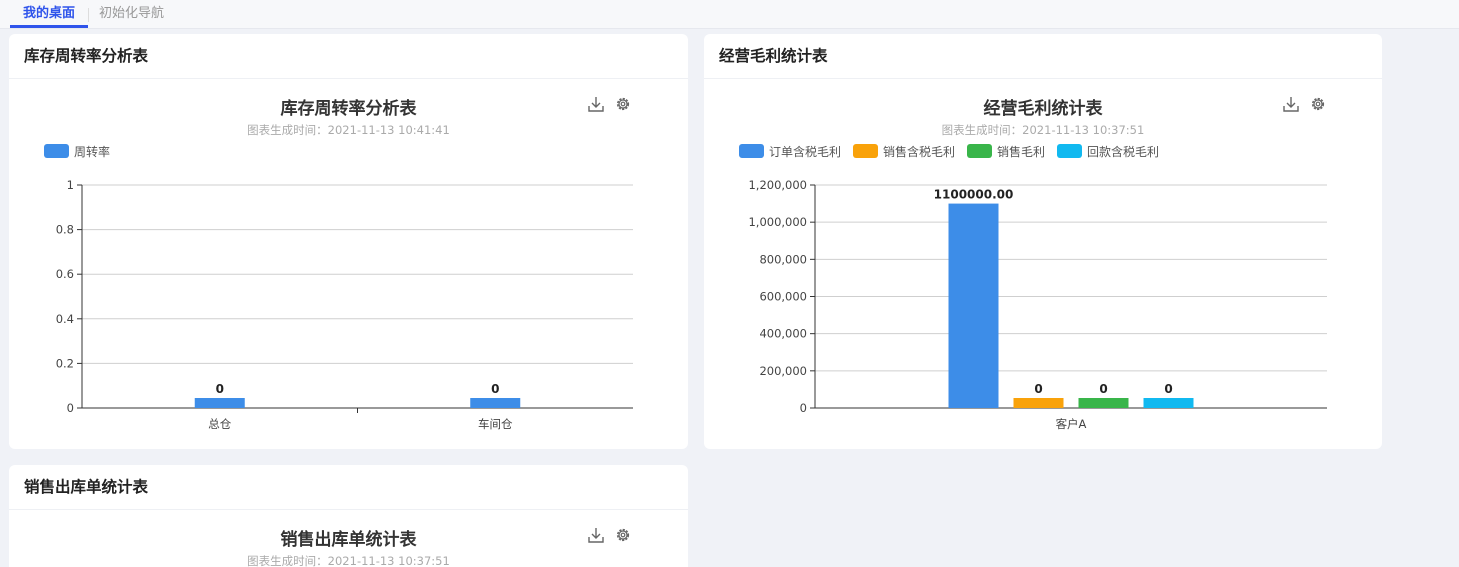  Describe the element at coordinates (219, 424) in the screenshot. I see `x-tick-label: 总仓` at that location.